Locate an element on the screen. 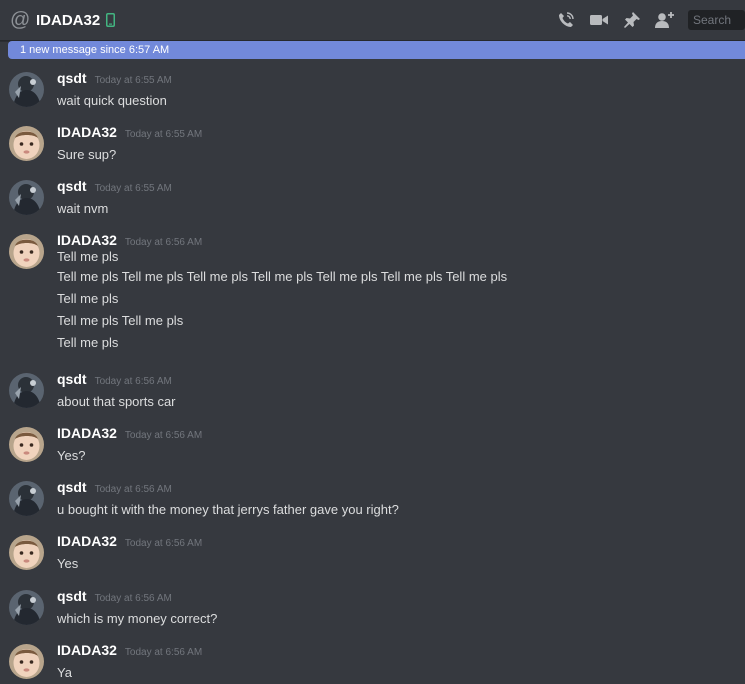  call-button is located at coordinates (566, 20).